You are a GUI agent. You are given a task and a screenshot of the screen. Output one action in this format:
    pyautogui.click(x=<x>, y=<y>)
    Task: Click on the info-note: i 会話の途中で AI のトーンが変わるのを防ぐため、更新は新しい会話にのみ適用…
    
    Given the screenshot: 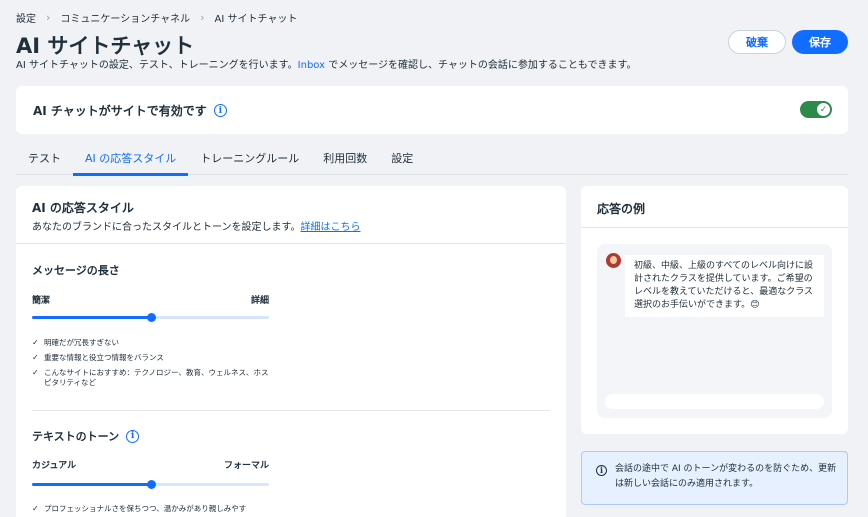 What is the action you would take?
    pyautogui.click(x=714, y=478)
    